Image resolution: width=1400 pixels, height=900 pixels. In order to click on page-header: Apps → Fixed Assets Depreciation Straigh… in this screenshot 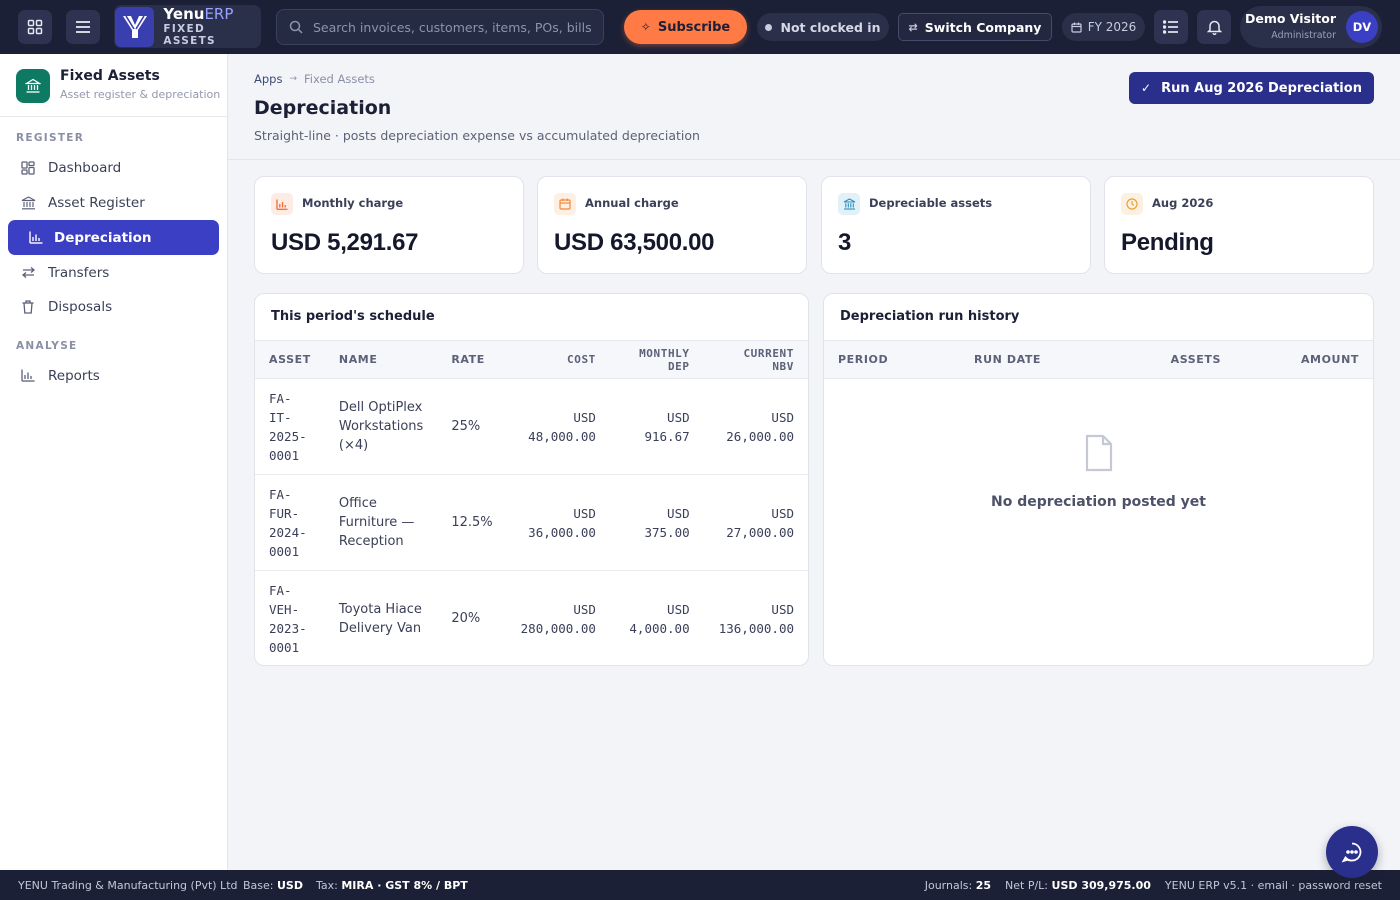, I will do `click(814, 107)`.